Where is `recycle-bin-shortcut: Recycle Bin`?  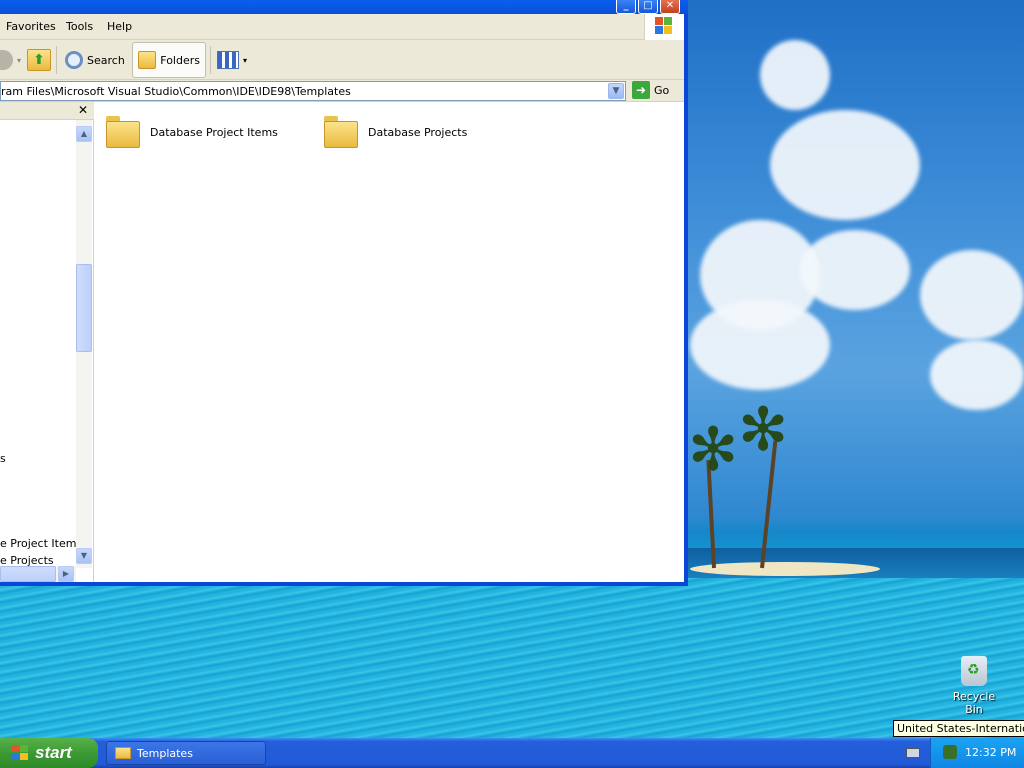
recycle-bin-shortcut: Recycle Bin is located at coordinates (974, 686).